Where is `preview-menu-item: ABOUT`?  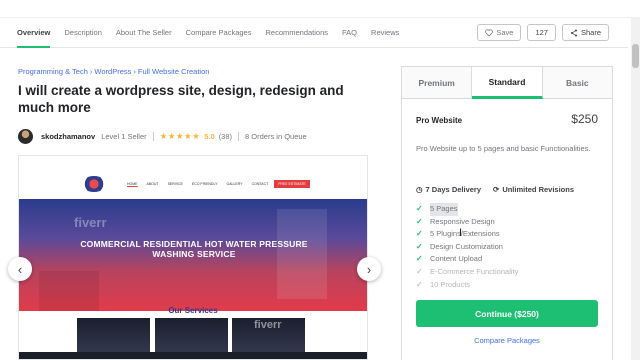
preview-menu-item: ABOUT is located at coordinates (152, 184).